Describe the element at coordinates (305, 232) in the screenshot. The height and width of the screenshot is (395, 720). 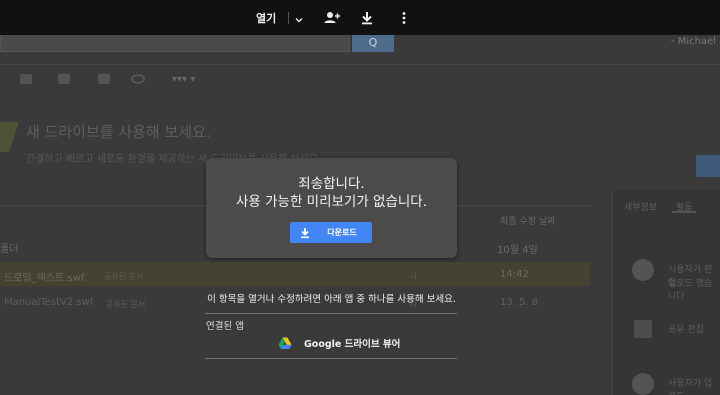
I see `download-arrow-icon` at that location.